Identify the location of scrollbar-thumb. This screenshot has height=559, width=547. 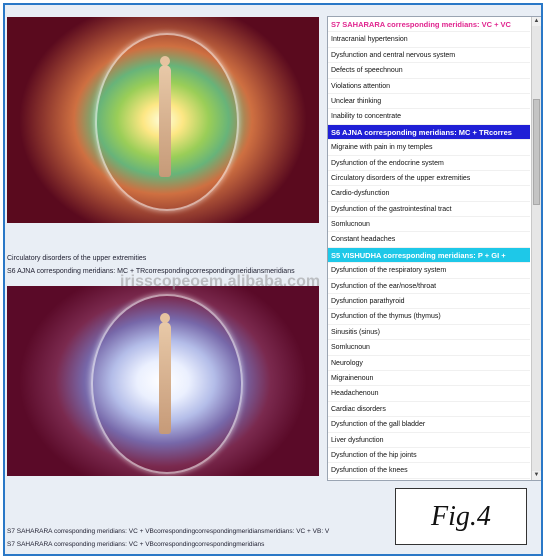
(536, 152).